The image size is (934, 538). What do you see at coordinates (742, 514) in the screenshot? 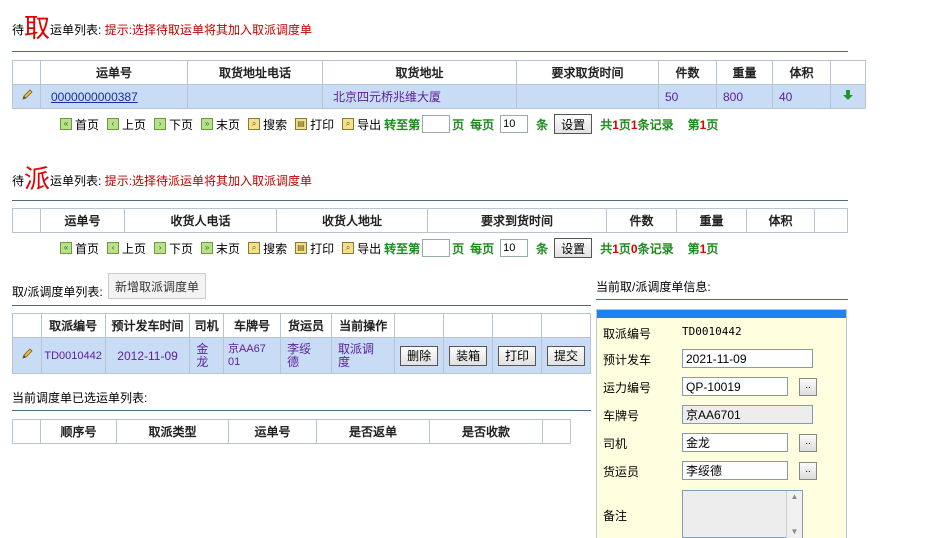
I see `remark-textarea` at bounding box center [742, 514].